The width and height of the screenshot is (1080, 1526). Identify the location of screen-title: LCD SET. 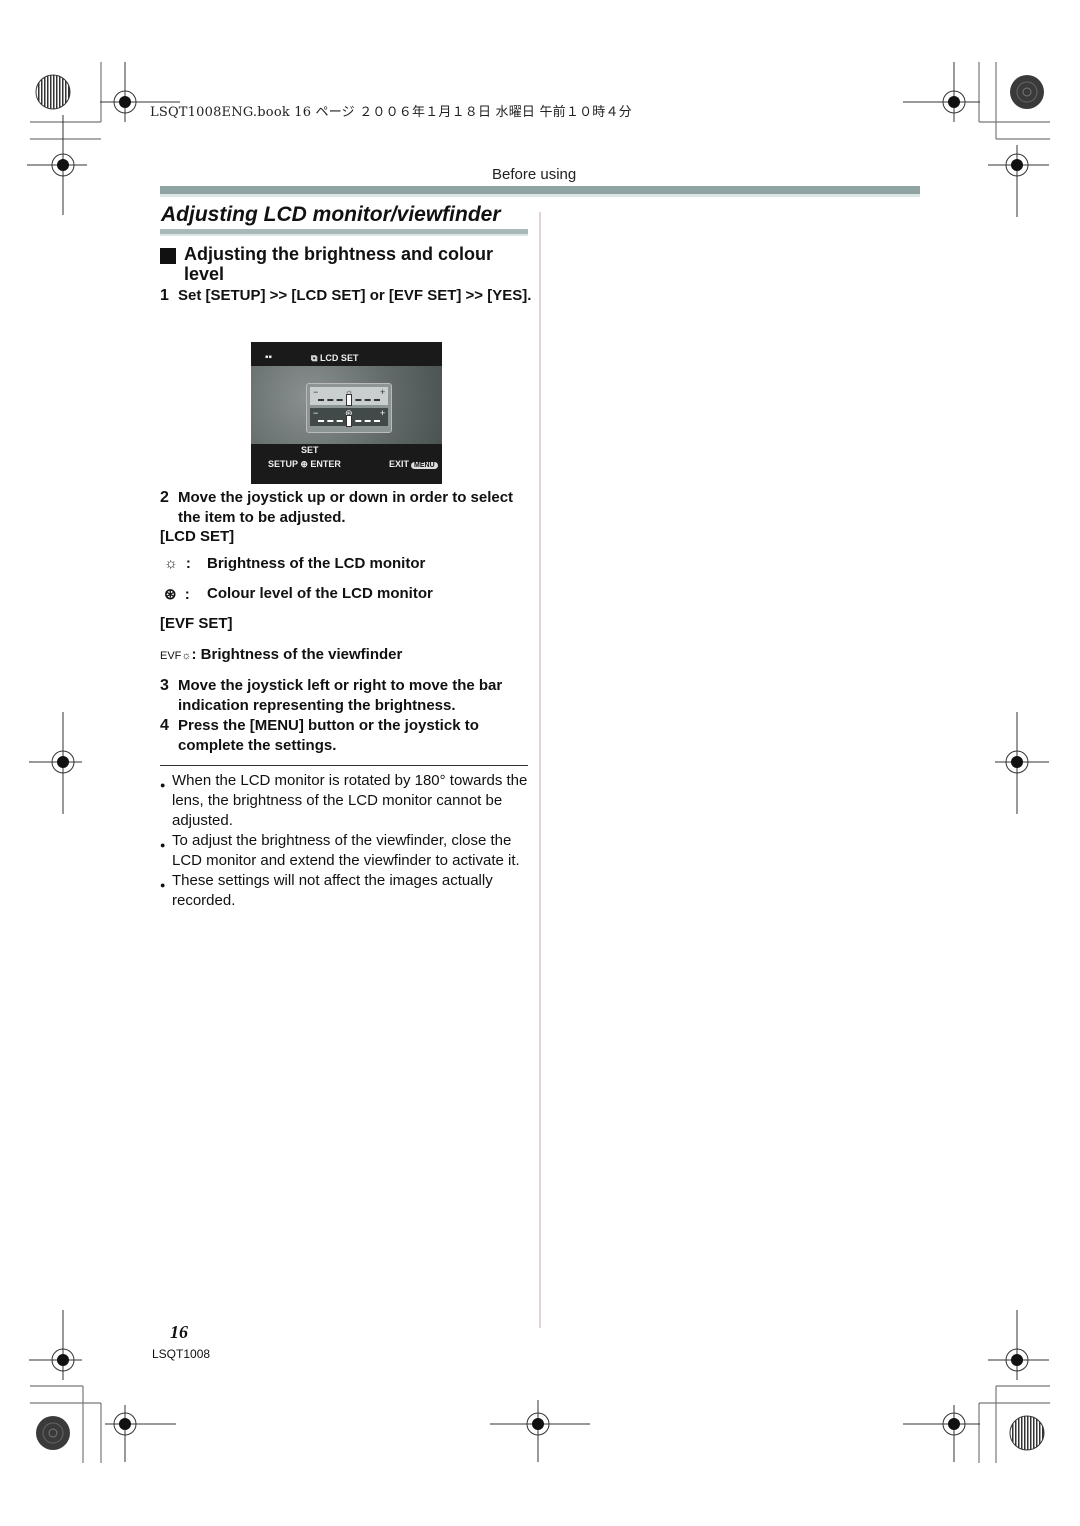
(339, 358).